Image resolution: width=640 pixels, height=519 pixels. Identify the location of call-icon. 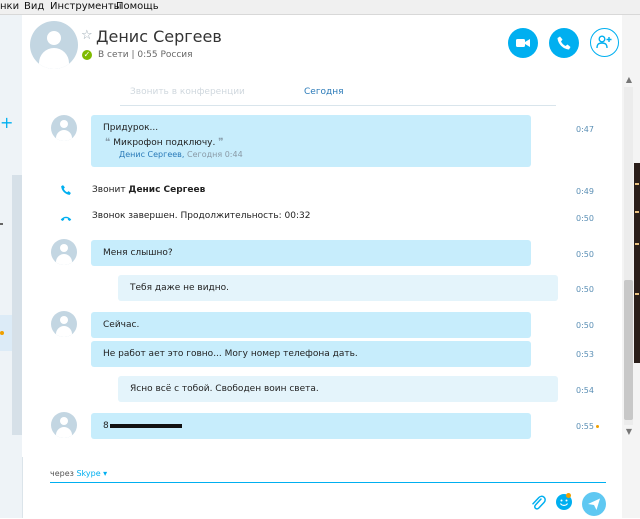
(564, 43).